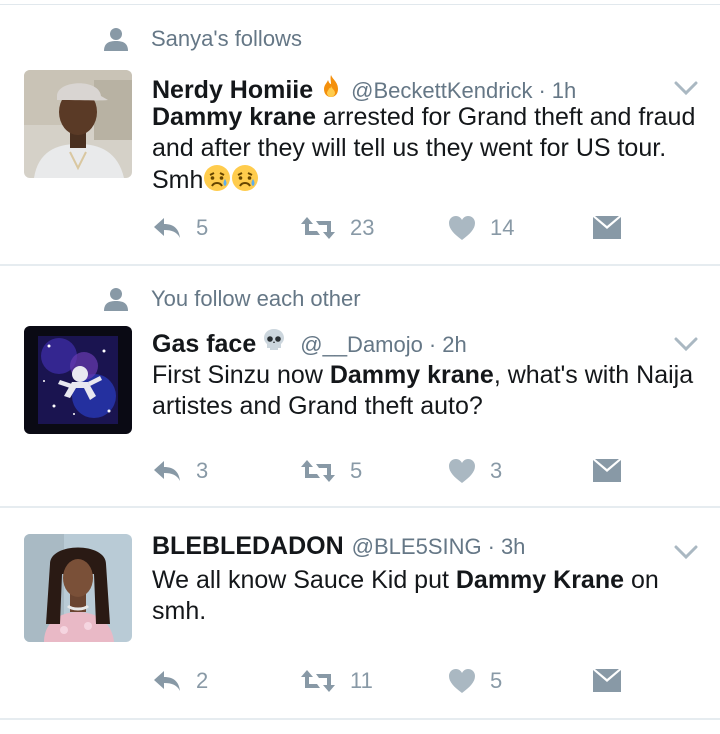  What do you see at coordinates (202, 470) in the screenshot?
I see `reply-count: 3` at bounding box center [202, 470].